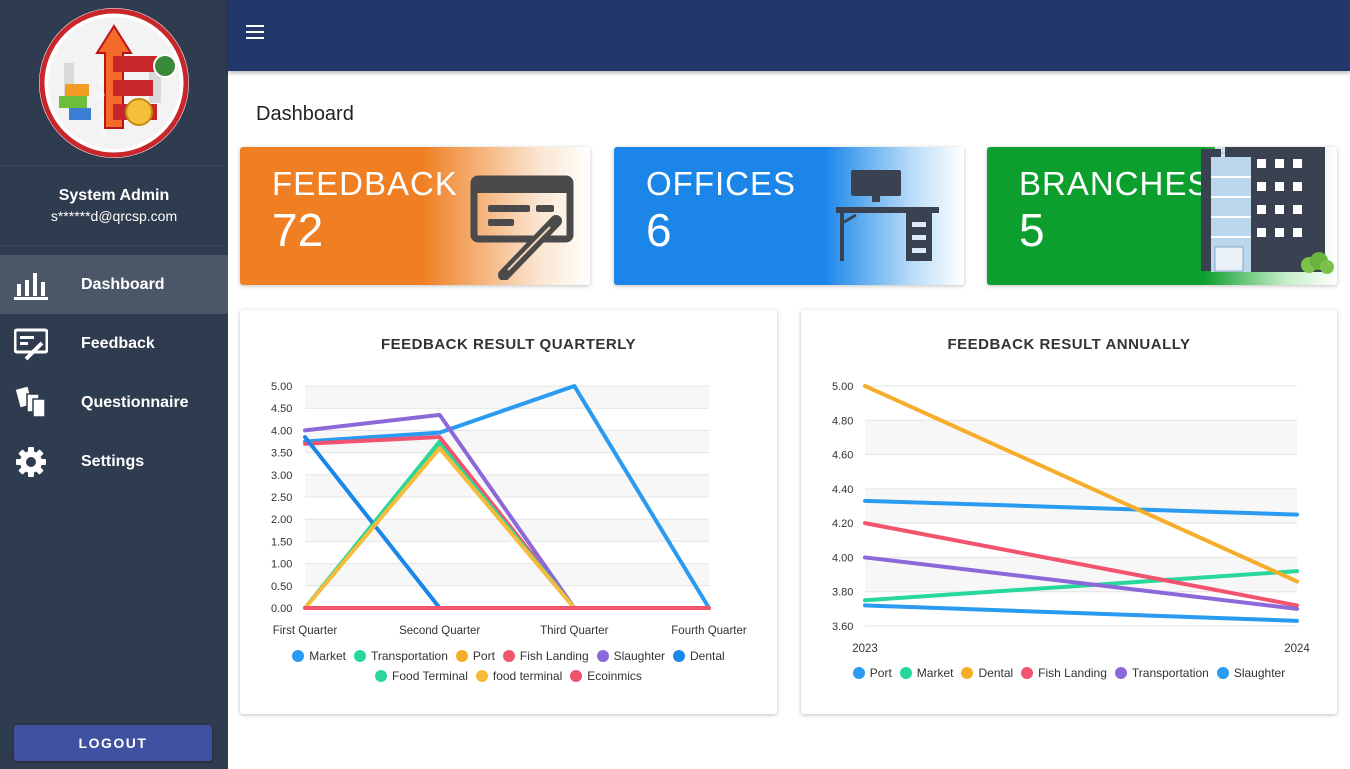  Describe the element at coordinates (281, 542) in the screenshot. I see `y-tick-label: 1.50` at that location.